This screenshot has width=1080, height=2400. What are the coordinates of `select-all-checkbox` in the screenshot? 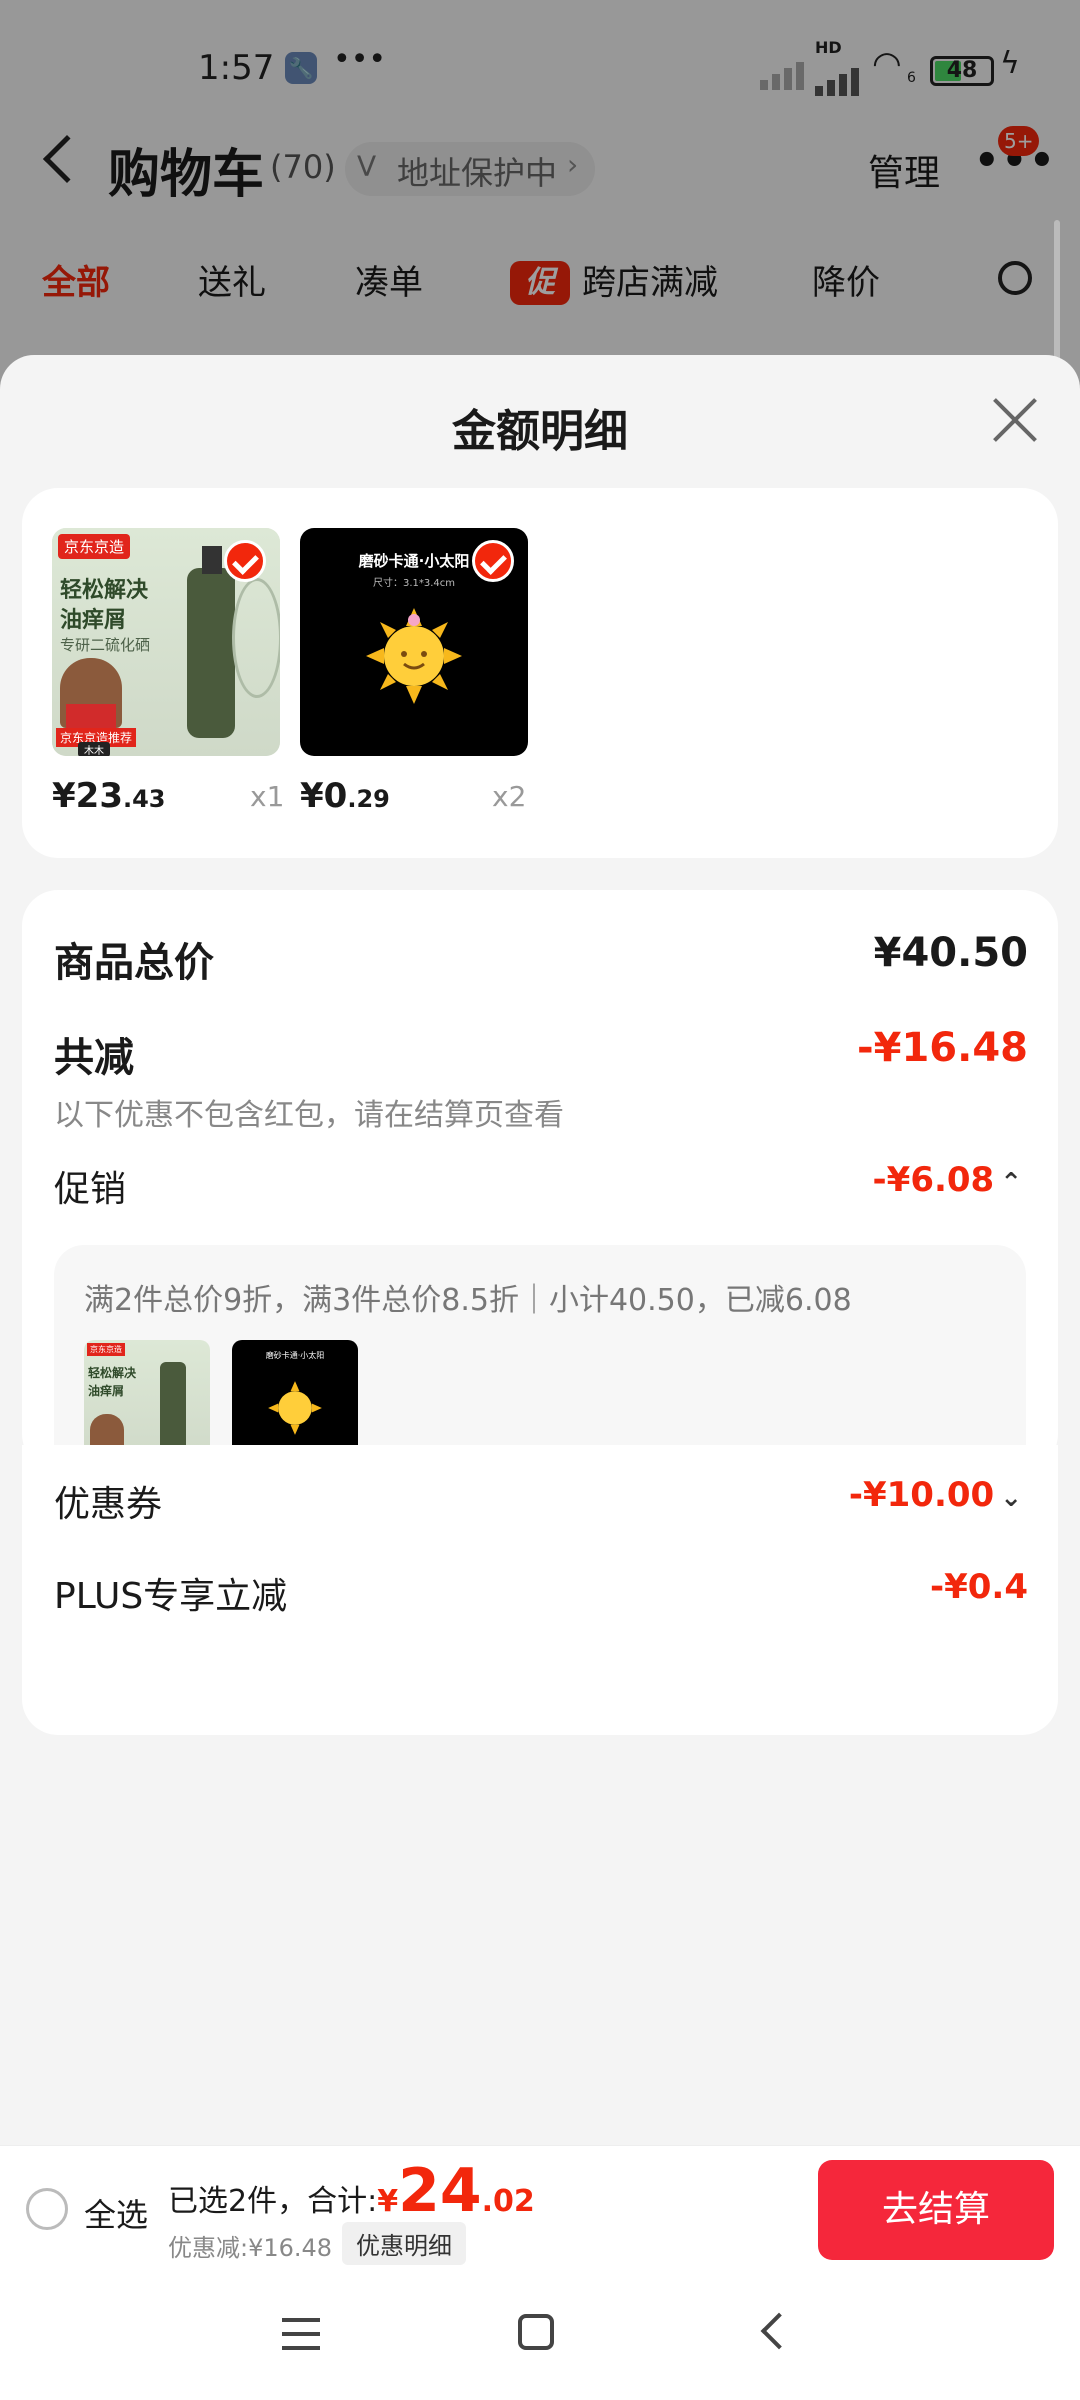 It's located at (47, 2209).